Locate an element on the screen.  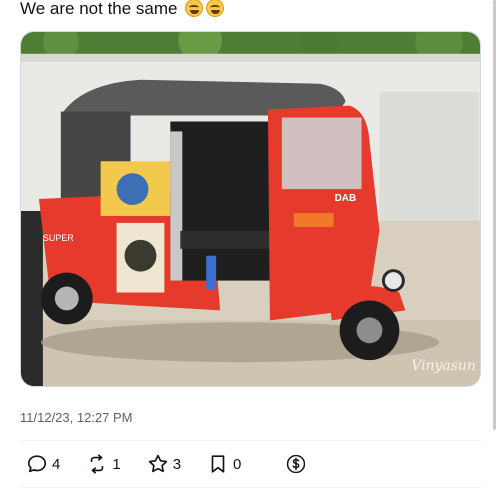
bookmark-count: 0 is located at coordinates (237, 464).